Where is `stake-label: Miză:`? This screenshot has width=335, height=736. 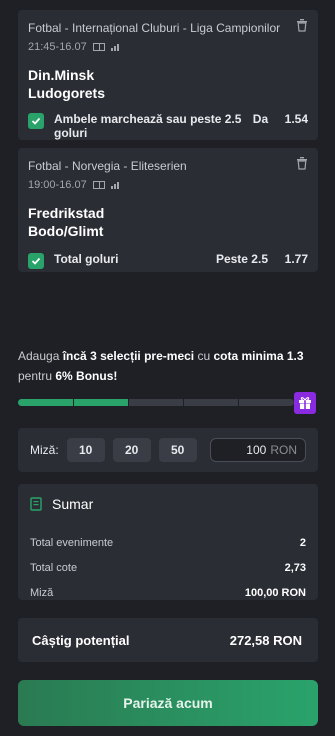
stake-label: Miză: is located at coordinates (44, 450).